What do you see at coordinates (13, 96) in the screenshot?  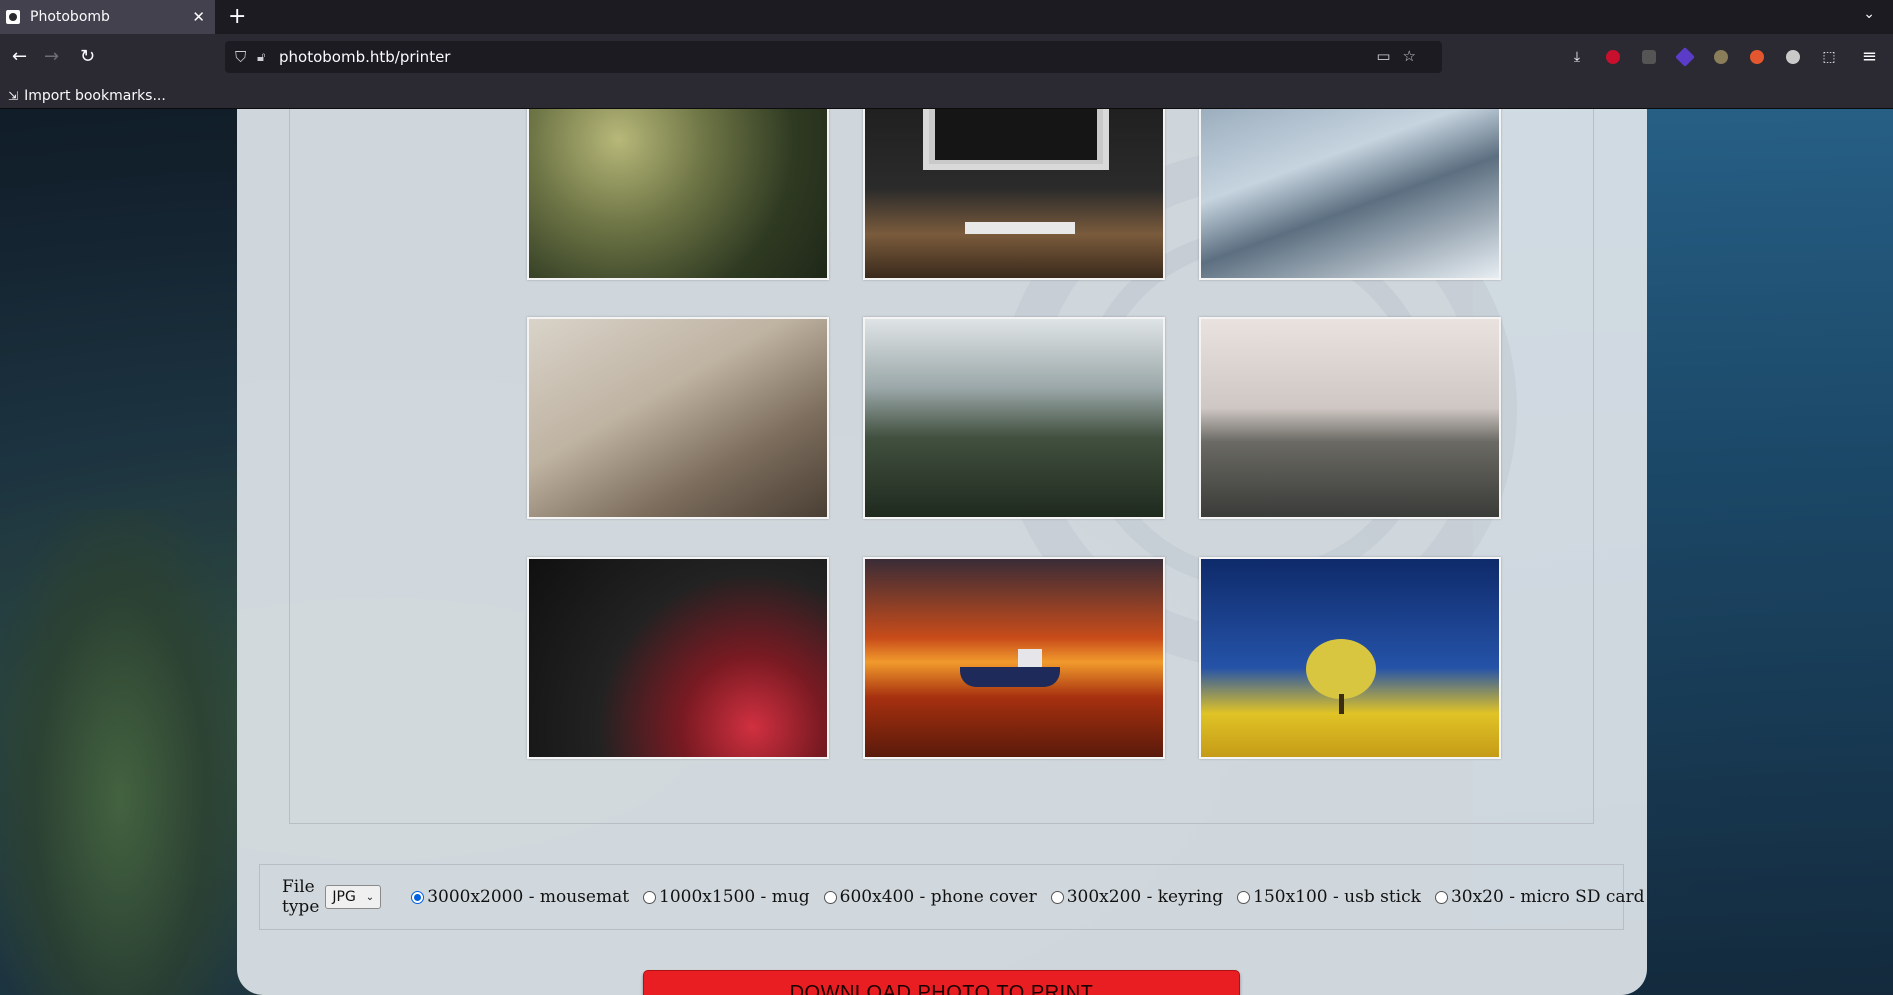 I see `import-icon: ⇲` at bounding box center [13, 96].